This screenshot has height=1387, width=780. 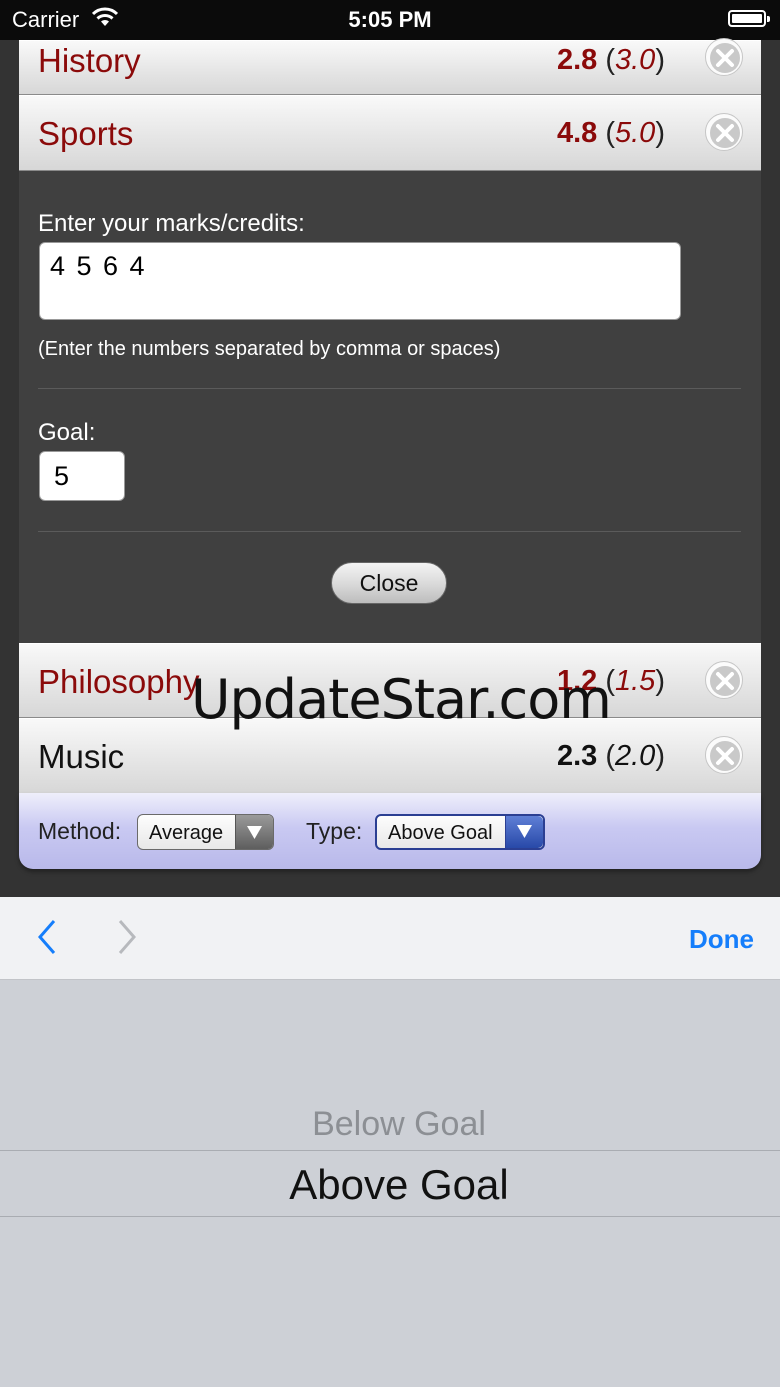 What do you see at coordinates (81, 756) in the screenshot?
I see `subject-name: Music` at bounding box center [81, 756].